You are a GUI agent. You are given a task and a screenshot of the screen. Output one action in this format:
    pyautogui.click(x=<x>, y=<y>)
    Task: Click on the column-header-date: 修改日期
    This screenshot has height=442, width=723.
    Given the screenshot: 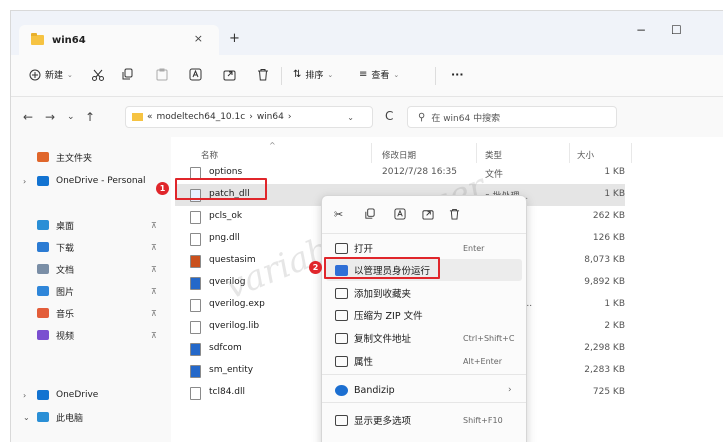 What is the action you would take?
    pyautogui.click(x=399, y=155)
    